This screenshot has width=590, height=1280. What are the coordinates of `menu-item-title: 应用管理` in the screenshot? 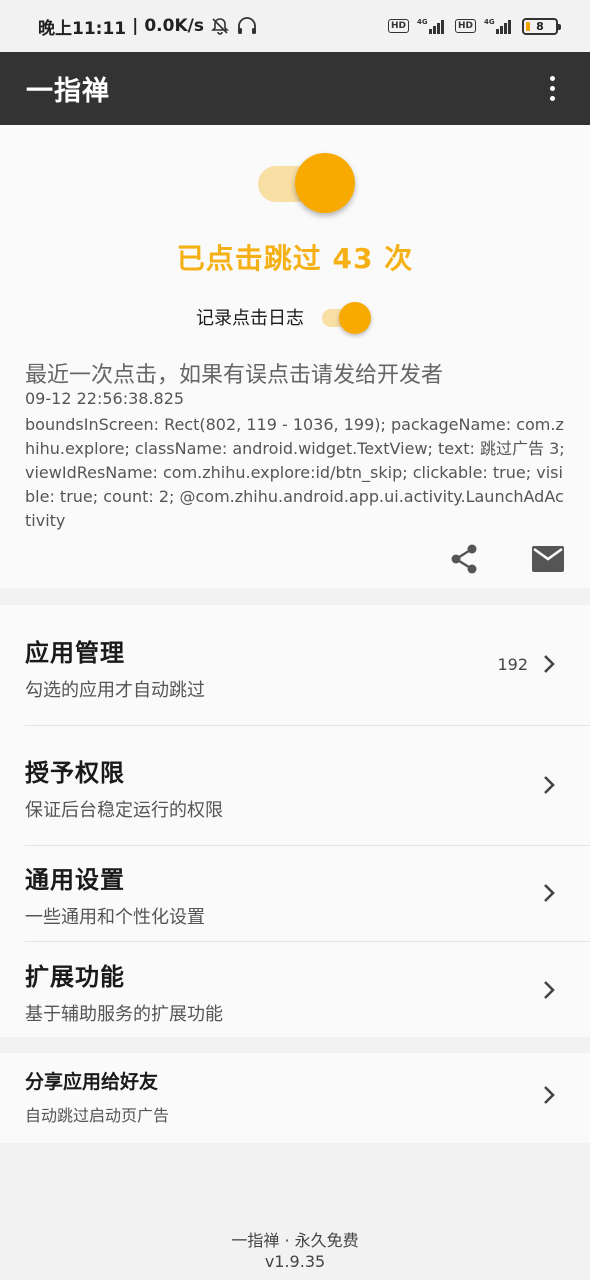 It's located at (75, 653).